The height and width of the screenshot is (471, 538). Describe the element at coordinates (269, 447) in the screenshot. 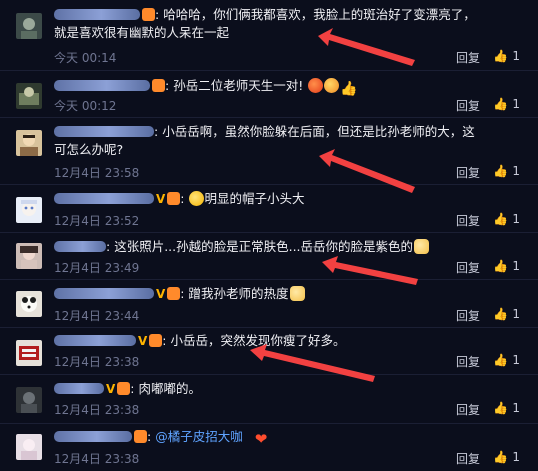

I see `comment-item: : @橘子皮招大咖 ❤ 12月4日 23:38 回复 👍 1` at that location.